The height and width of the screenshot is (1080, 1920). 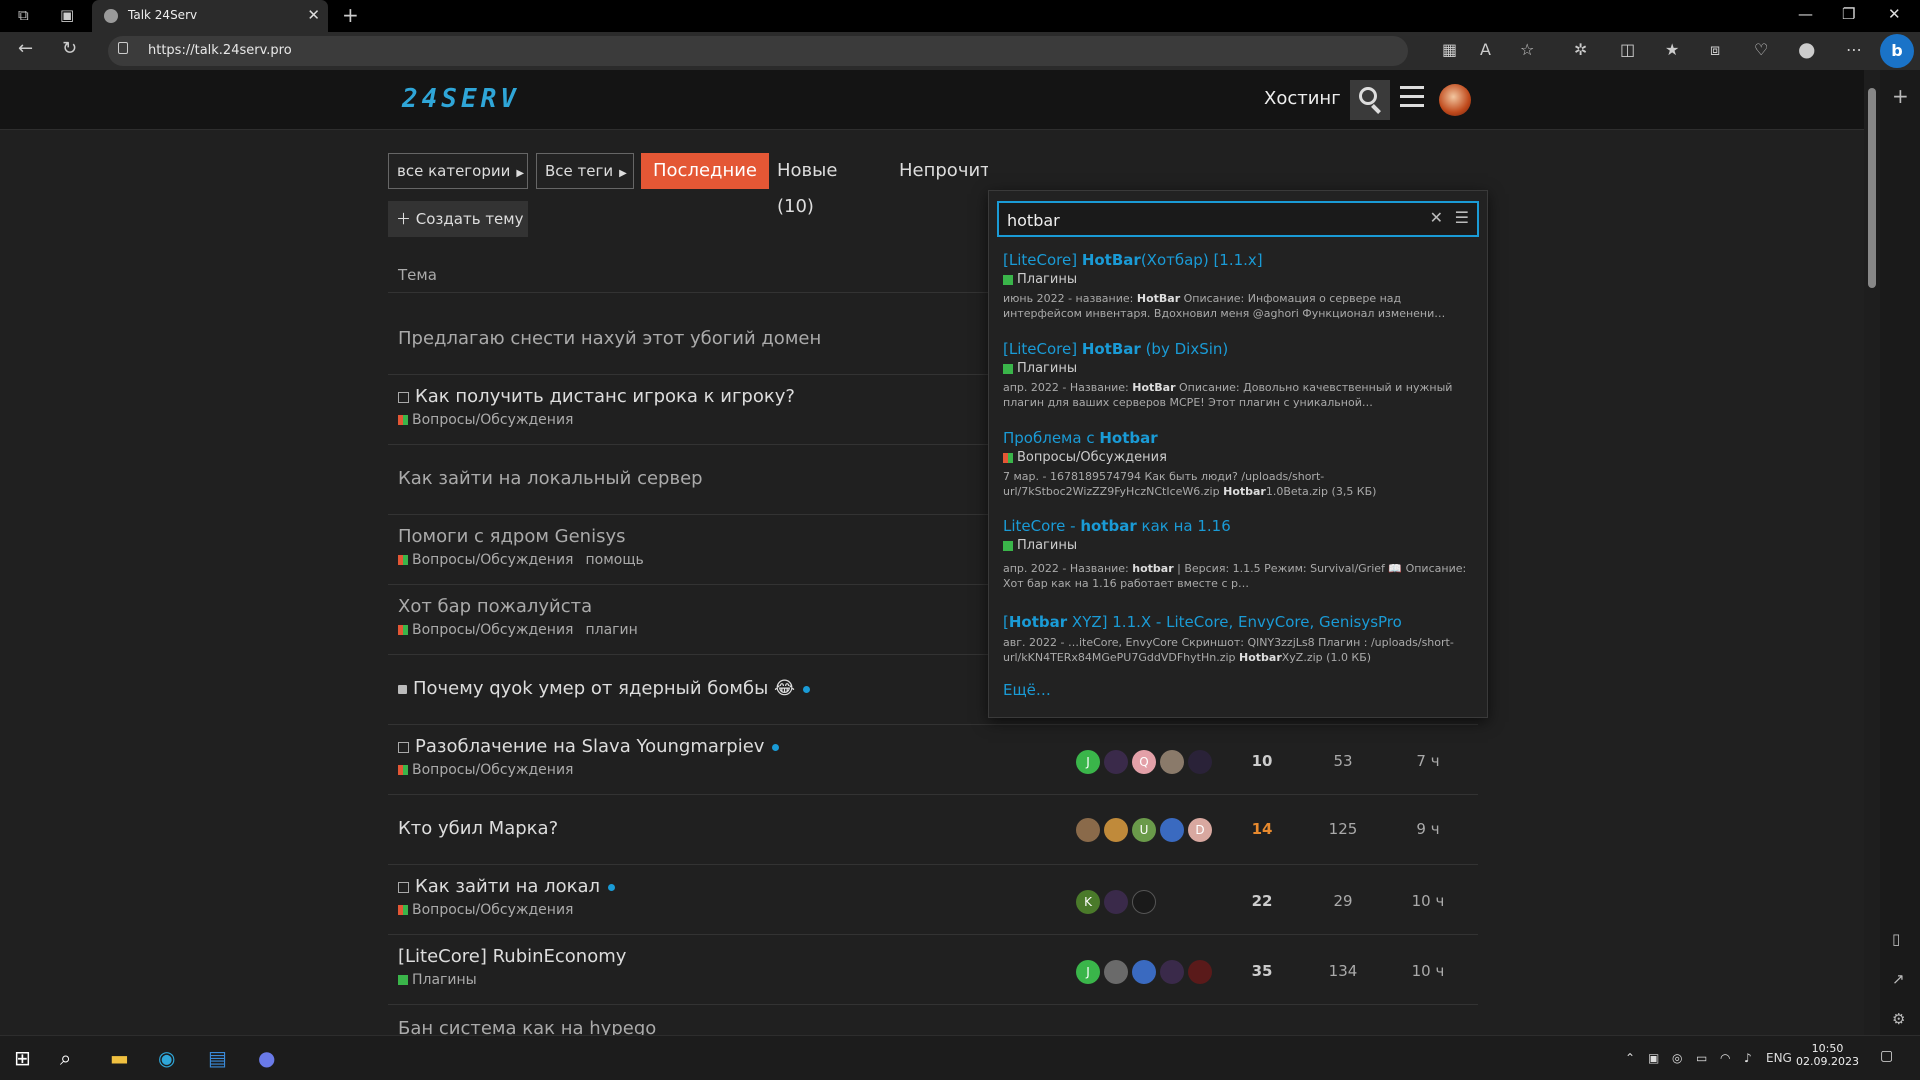 What do you see at coordinates (1854, 49) in the screenshot?
I see `more-menu-icon: ⋯` at bounding box center [1854, 49].